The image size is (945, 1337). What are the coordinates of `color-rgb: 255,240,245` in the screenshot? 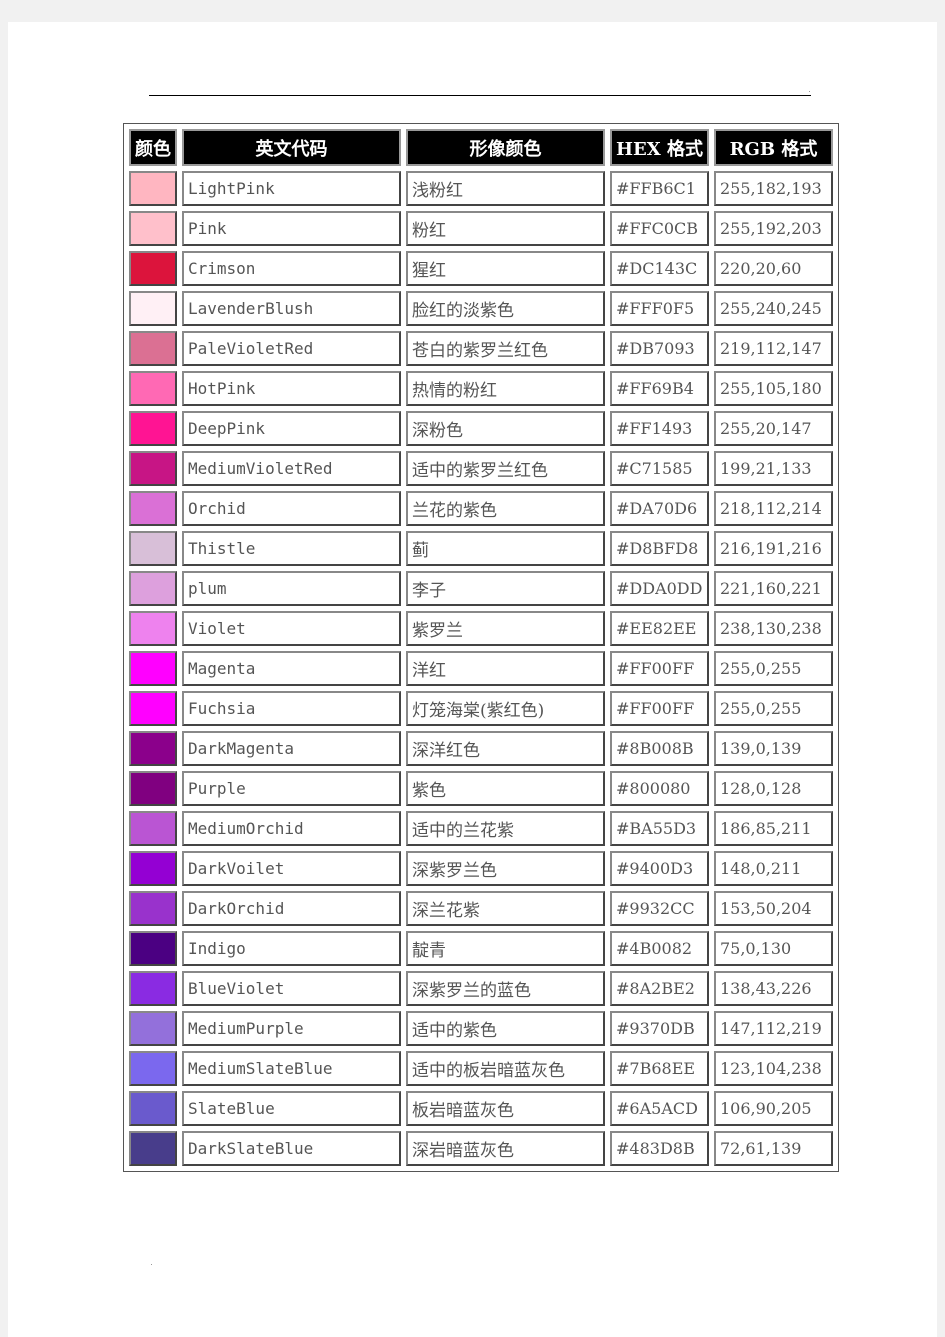 It's located at (773, 308).